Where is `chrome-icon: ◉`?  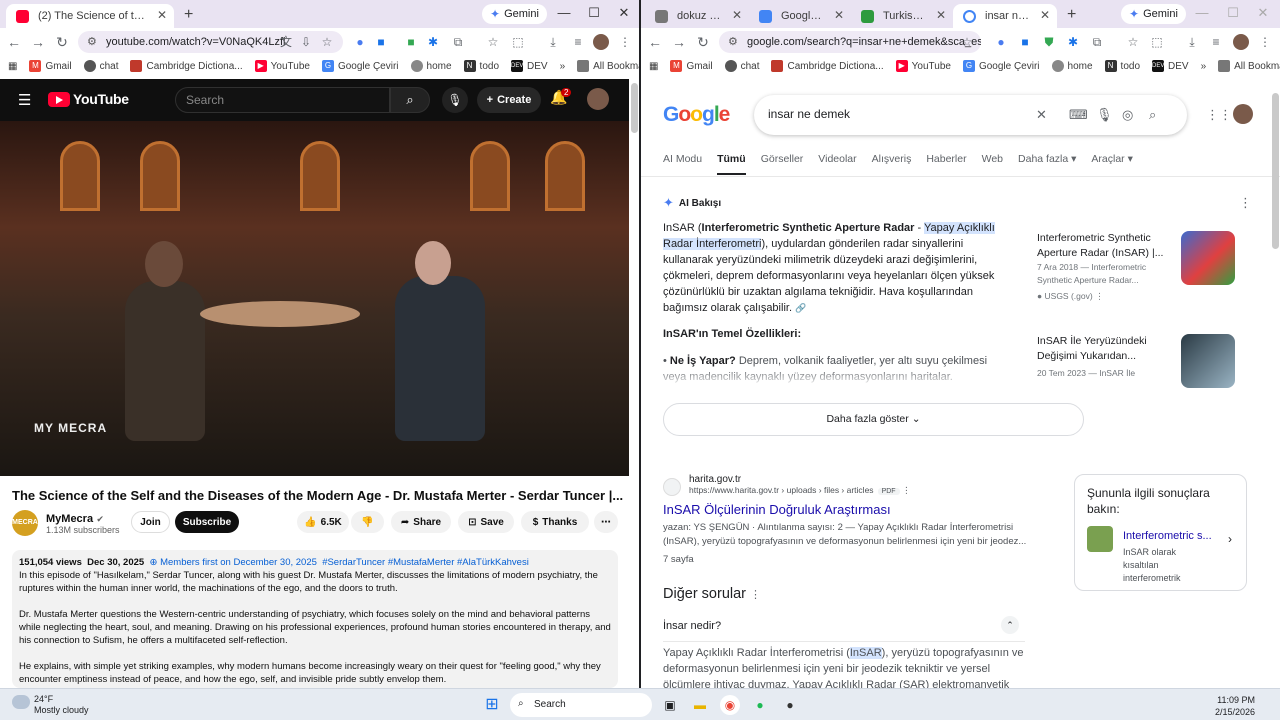 chrome-icon: ◉ is located at coordinates (730, 705).